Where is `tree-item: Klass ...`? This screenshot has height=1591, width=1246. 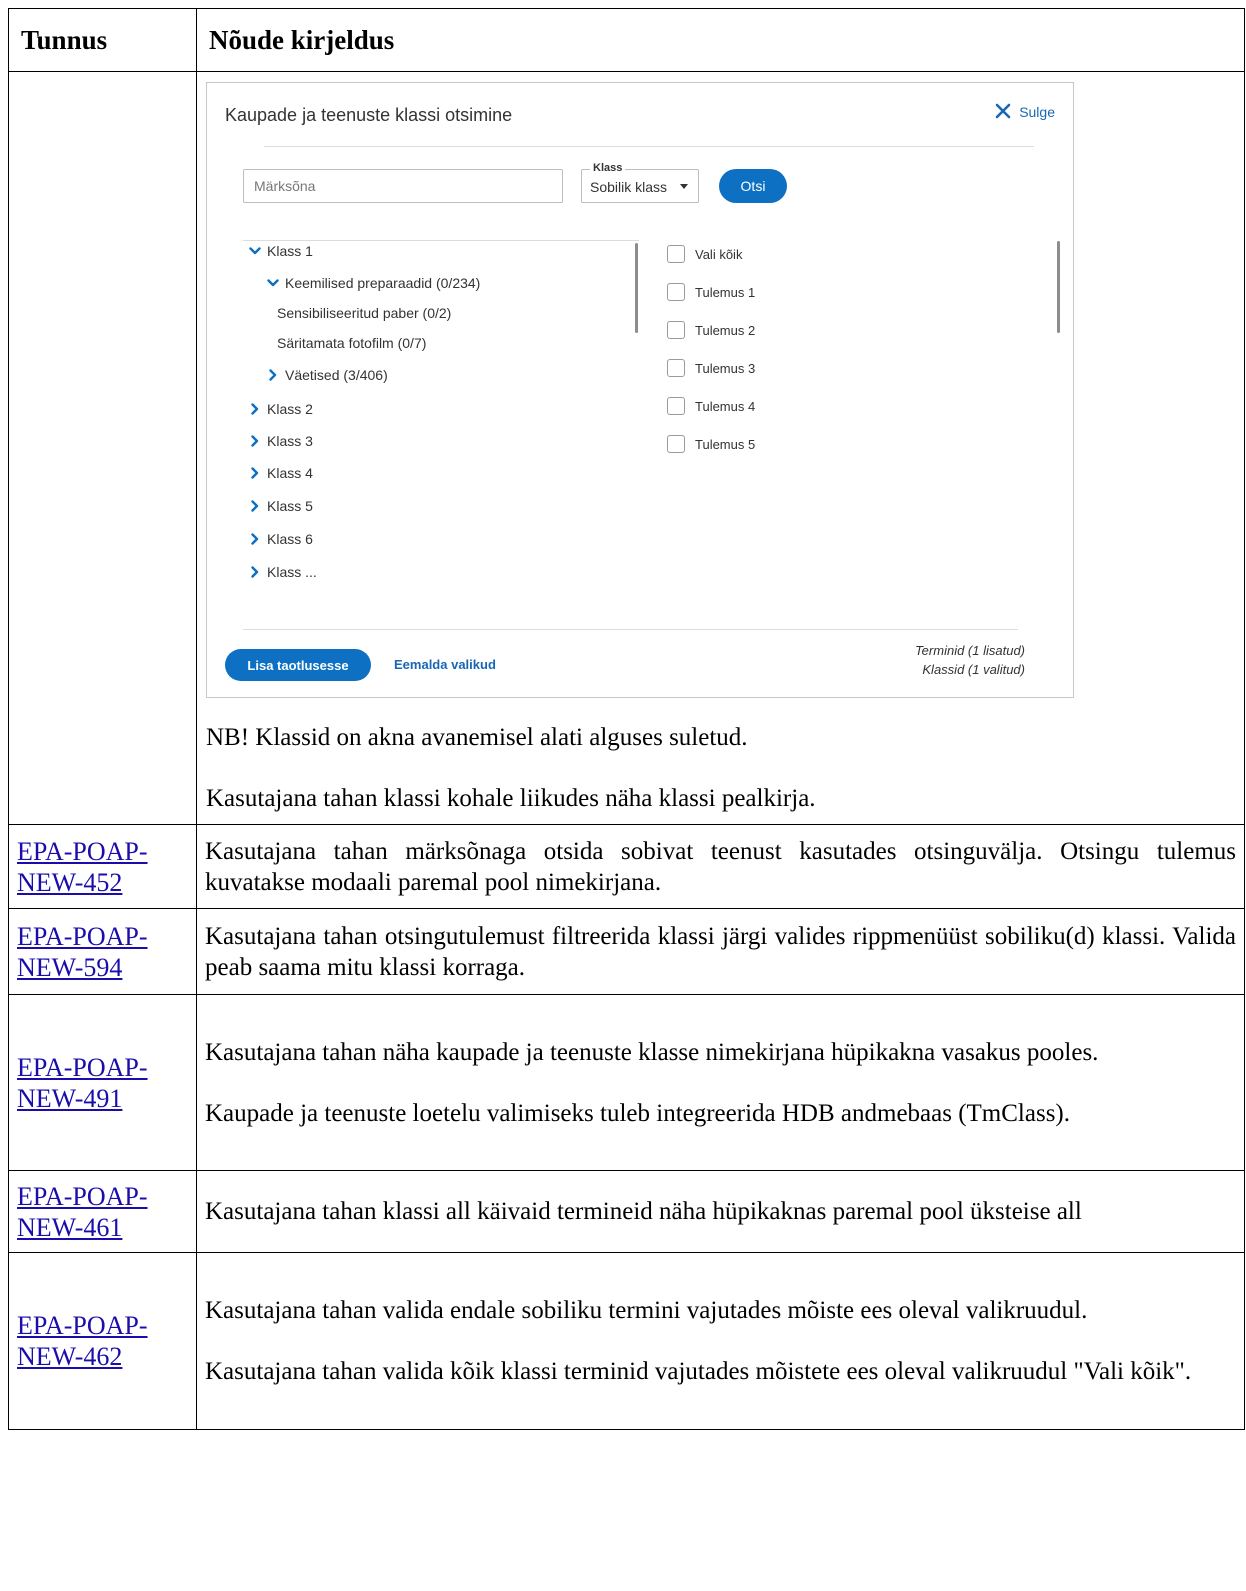
tree-item: Klass ... is located at coordinates (283, 572).